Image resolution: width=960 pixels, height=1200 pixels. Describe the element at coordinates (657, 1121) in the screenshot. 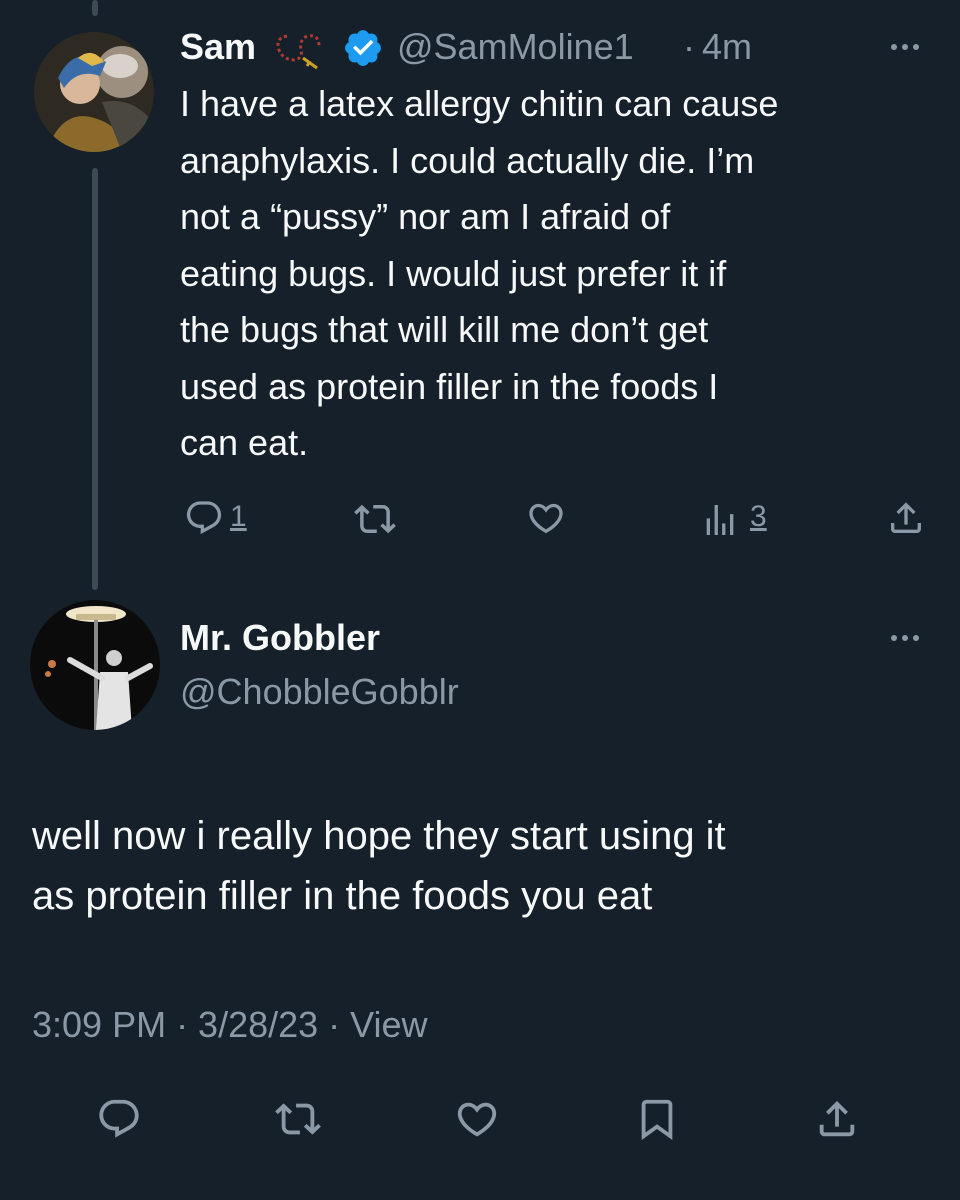

I see `bookmark-icon` at that location.